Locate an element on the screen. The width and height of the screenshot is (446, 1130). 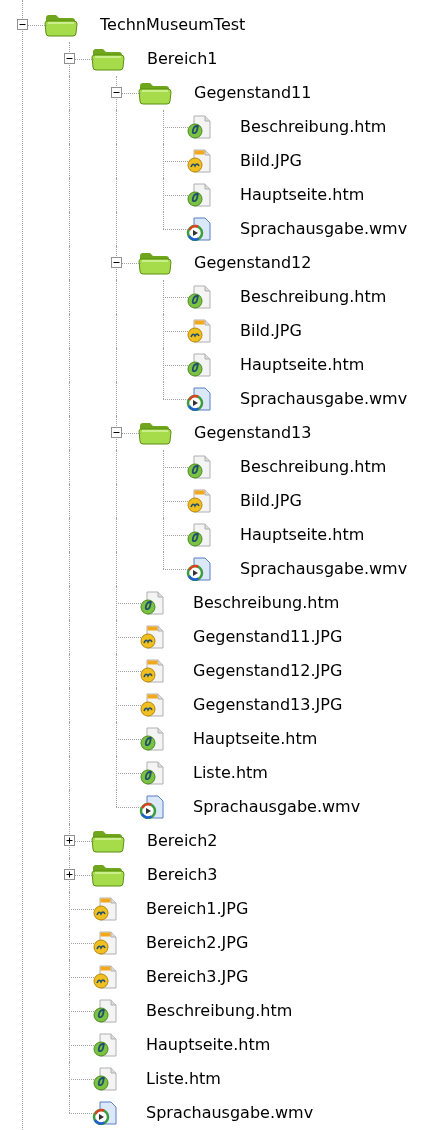
folder-name: Gegenstand12 is located at coordinates (253, 263).